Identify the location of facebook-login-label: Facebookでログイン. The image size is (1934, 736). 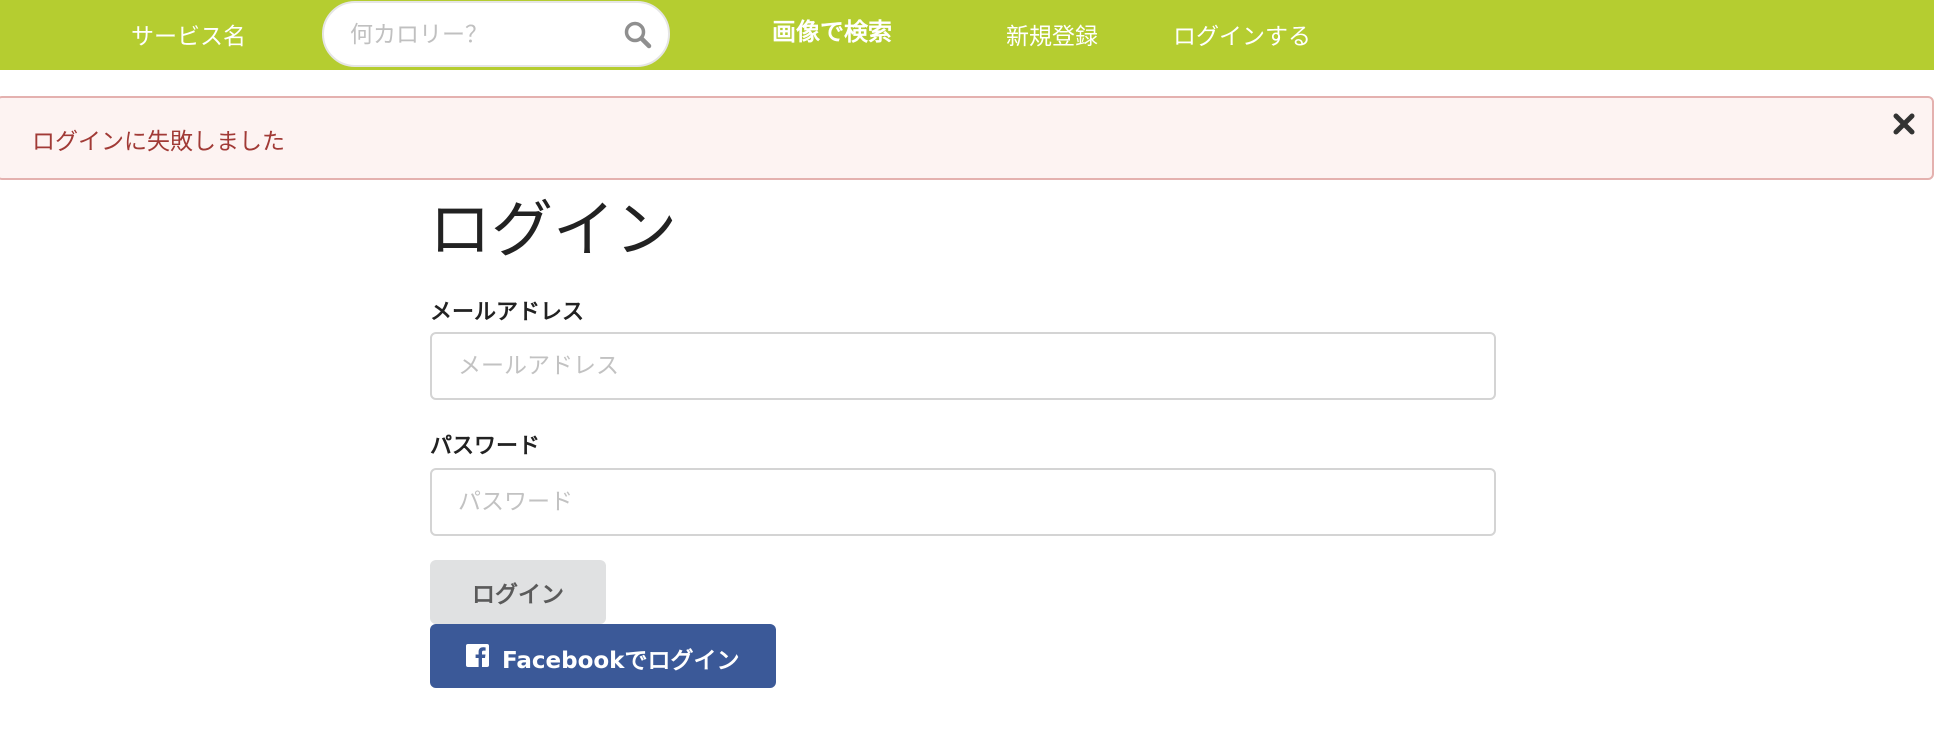
(621, 661).